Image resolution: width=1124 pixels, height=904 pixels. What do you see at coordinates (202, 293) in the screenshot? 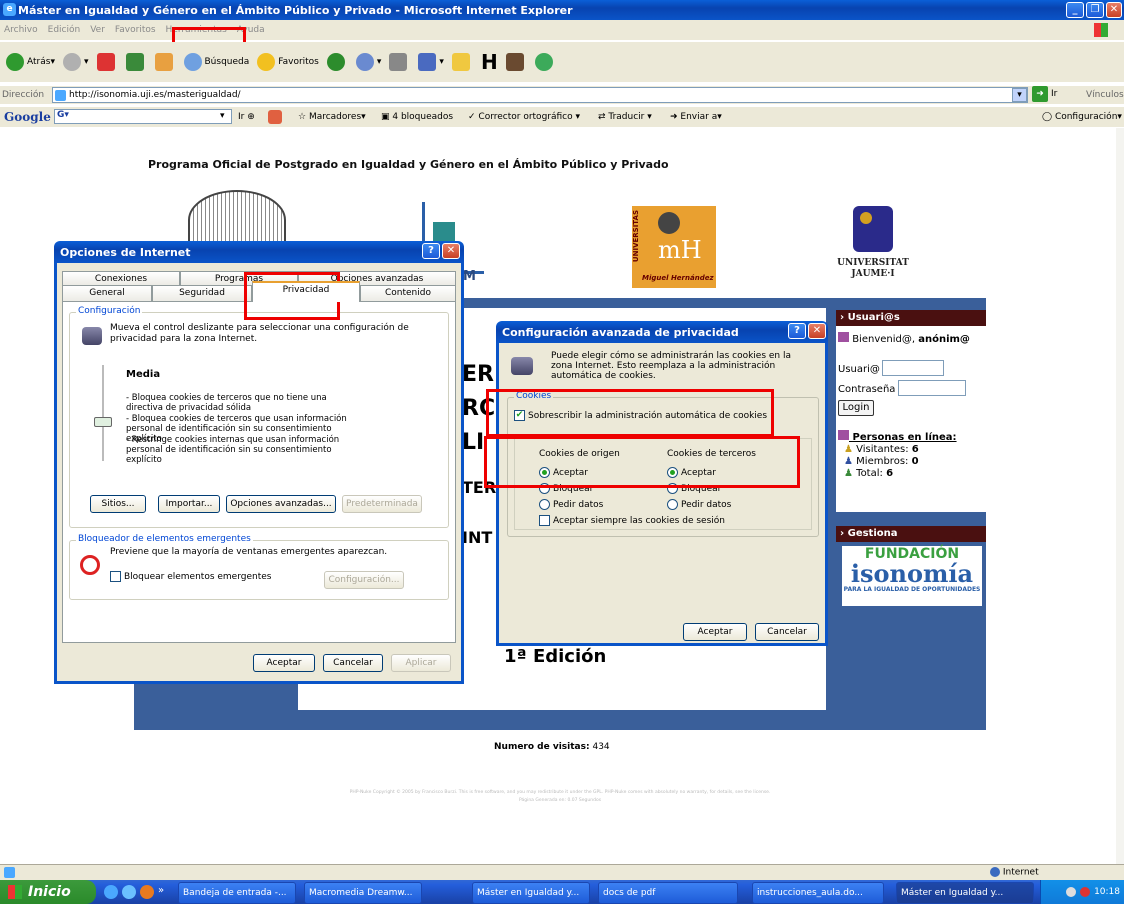
I see `tab-seguridad: Seguridad` at bounding box center [202, 293].